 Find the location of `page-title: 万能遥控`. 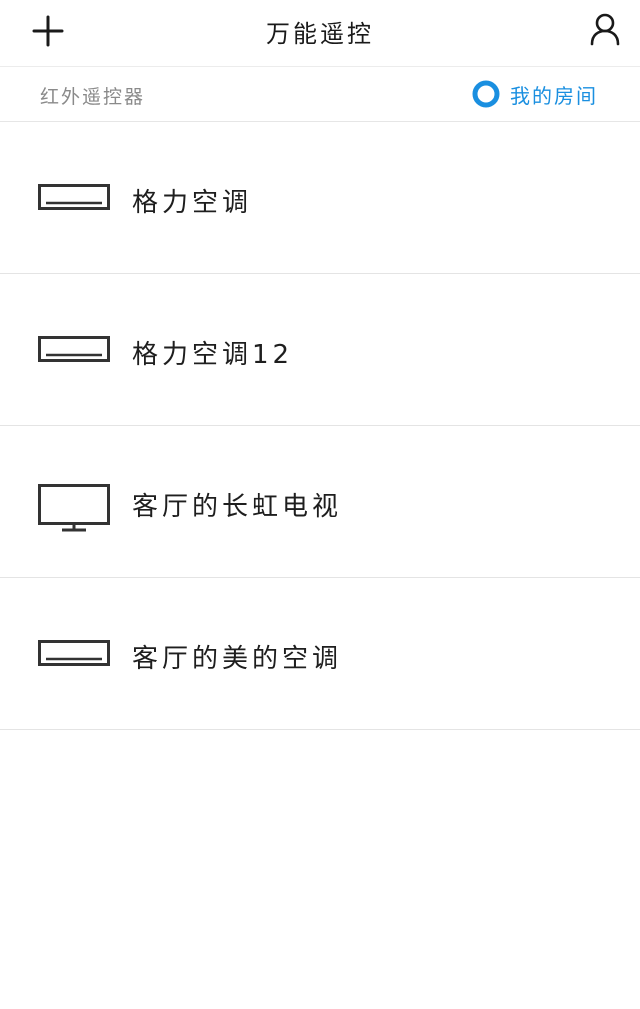

page-title: 万能遥控 is located at coordinates (320, 34).